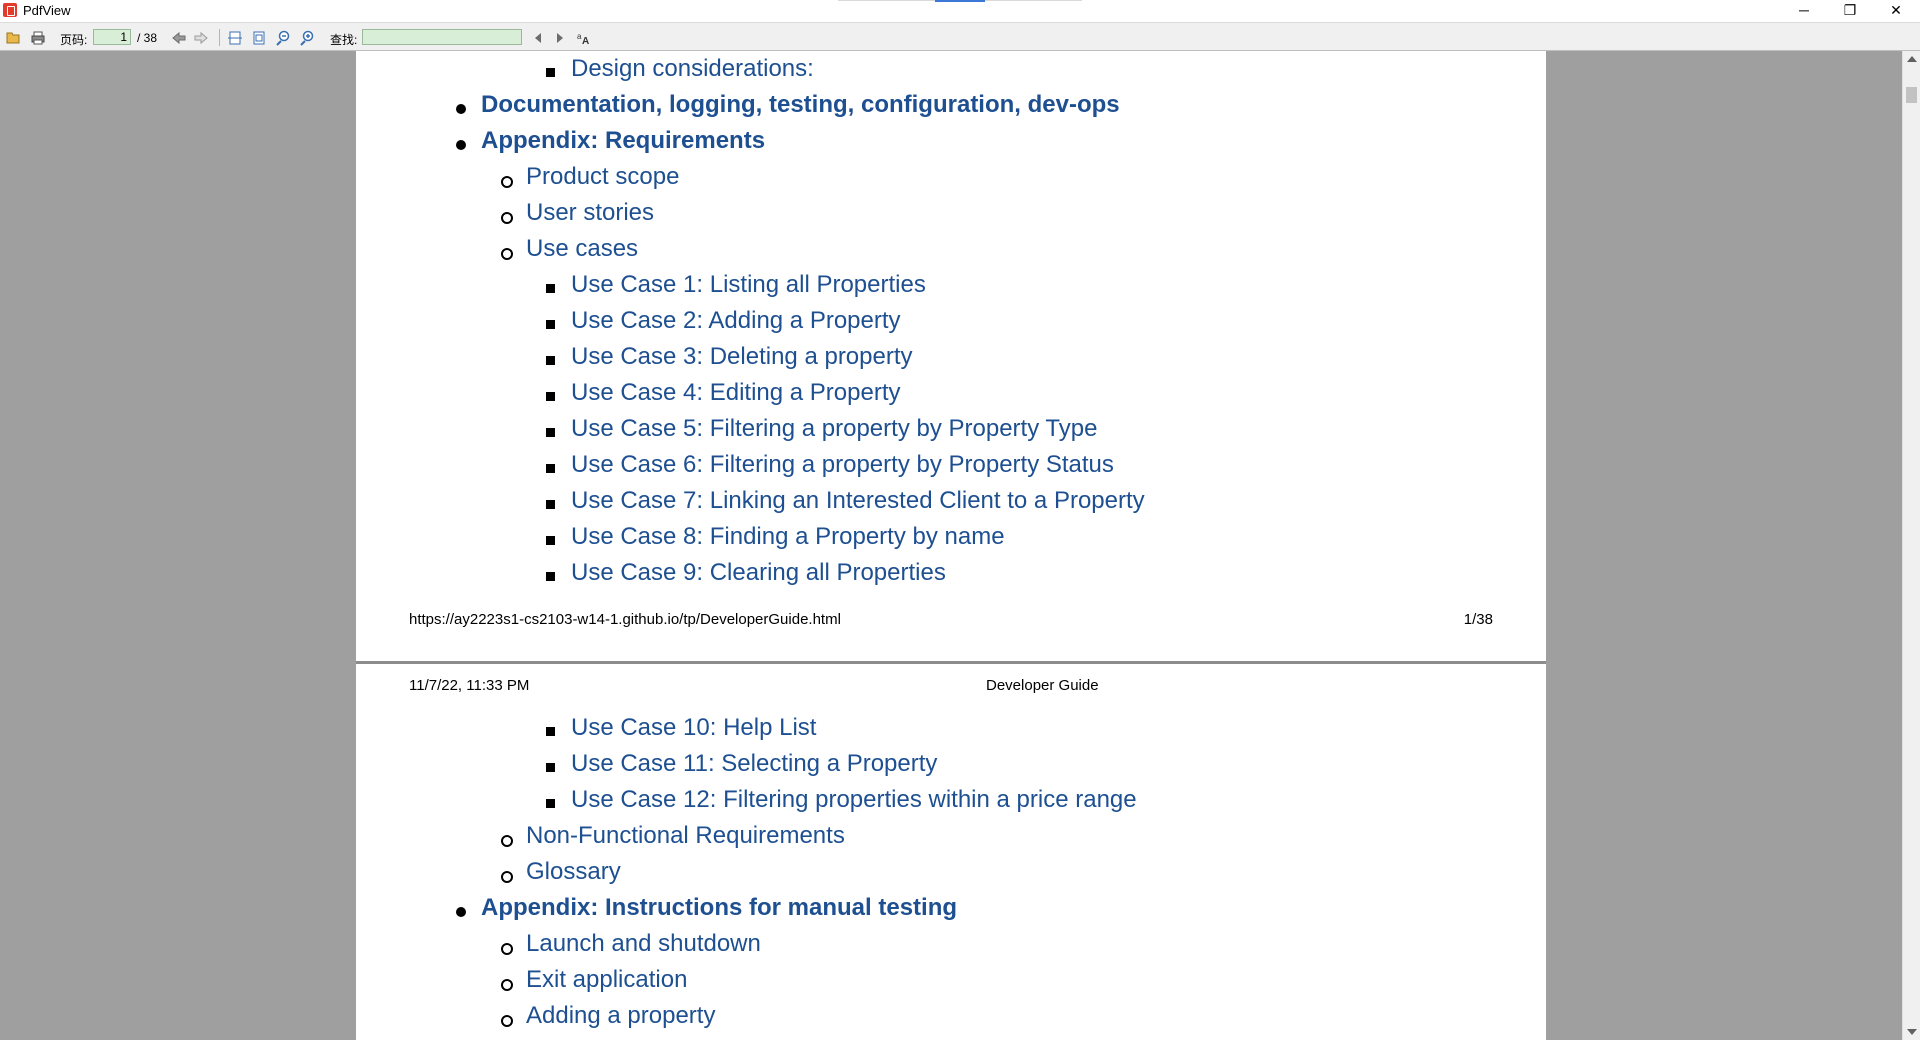 This screenshot has height=1040, width=1920. What do you see at coordinates (469, 685) in the screenshot?
I see `page-header-date: 11/7/22, 11:33 PM` at bounding box center [469, 685].